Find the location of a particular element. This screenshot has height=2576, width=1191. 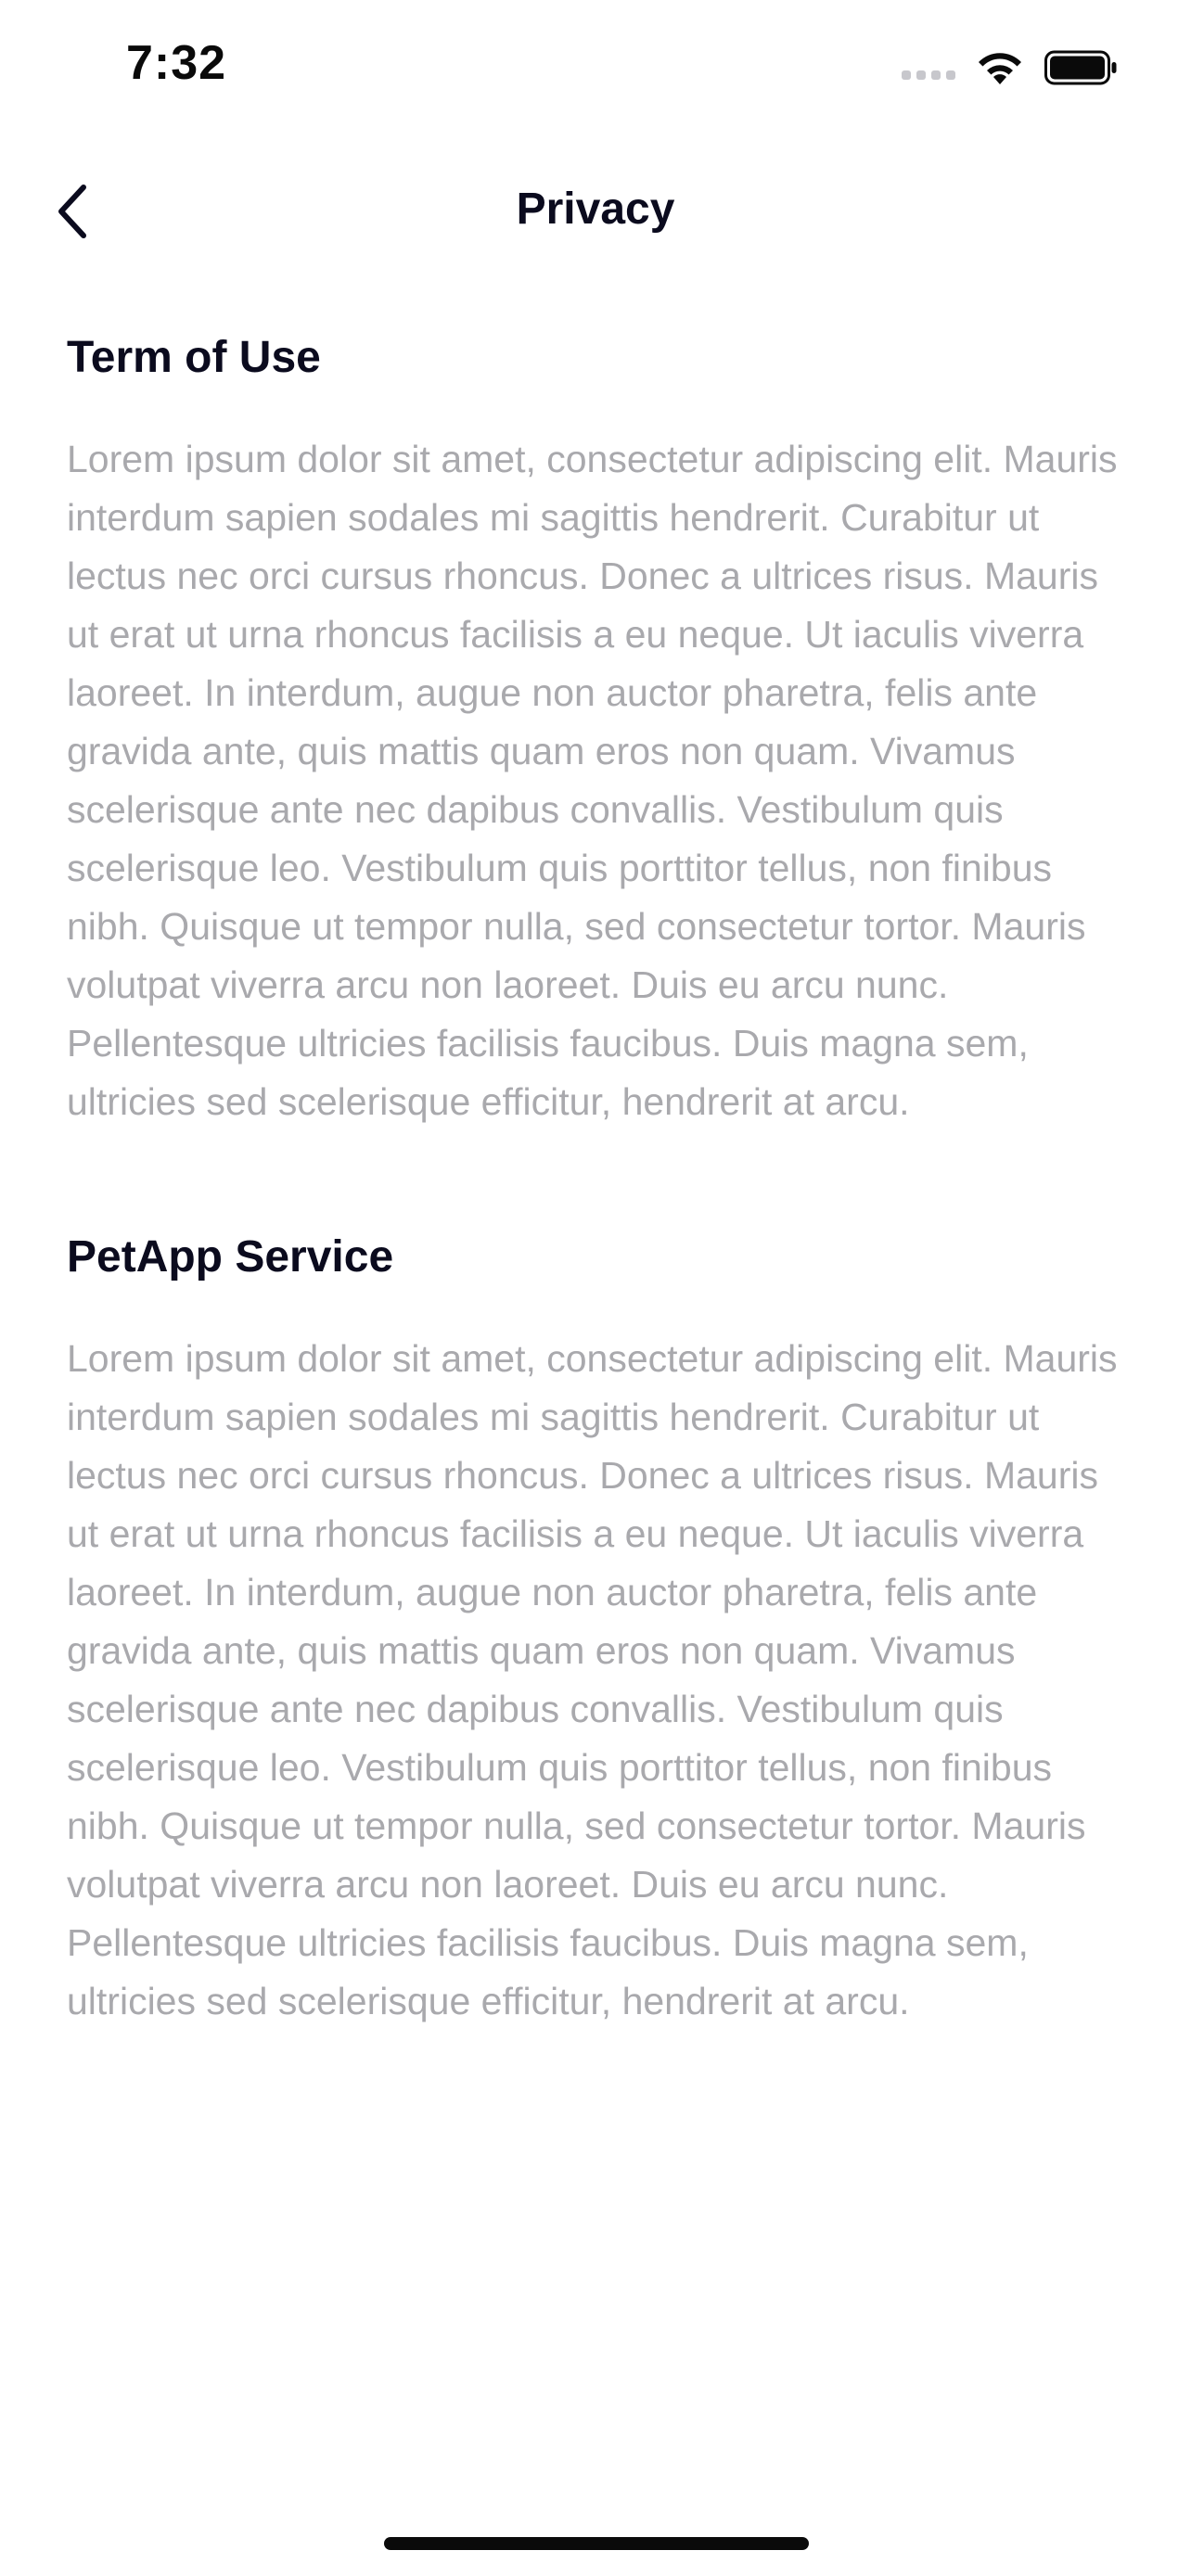

home-indicator is located at coordinates (597, 2543).